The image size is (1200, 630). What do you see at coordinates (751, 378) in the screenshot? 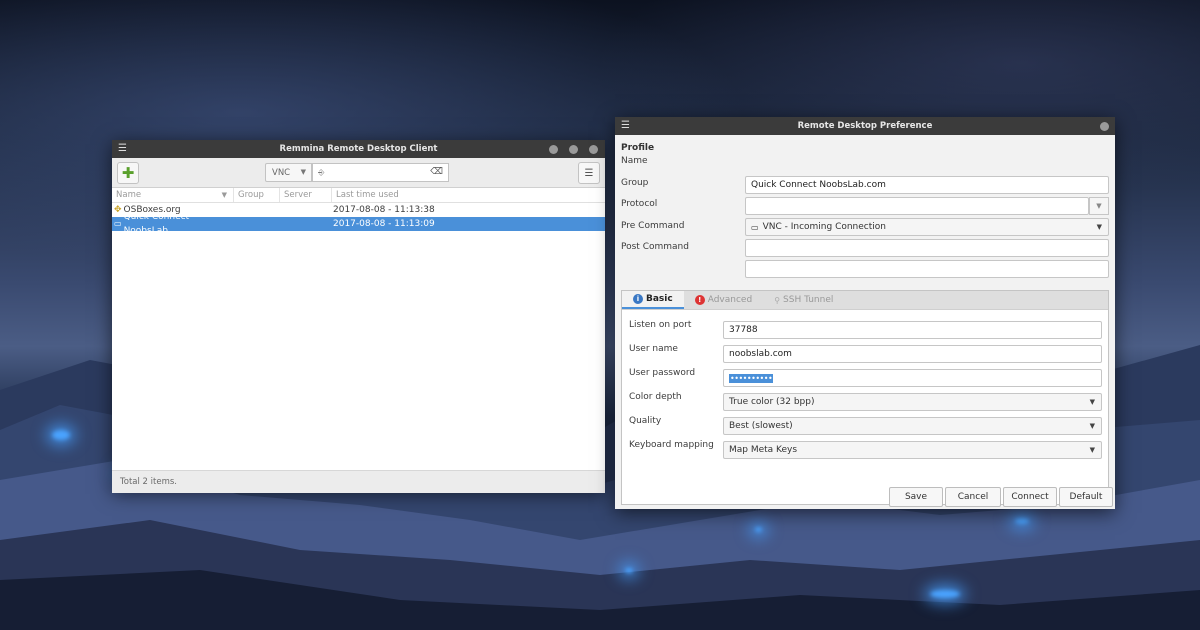
I see `password-value: ••••••••••` at bounding box center [751, 378].